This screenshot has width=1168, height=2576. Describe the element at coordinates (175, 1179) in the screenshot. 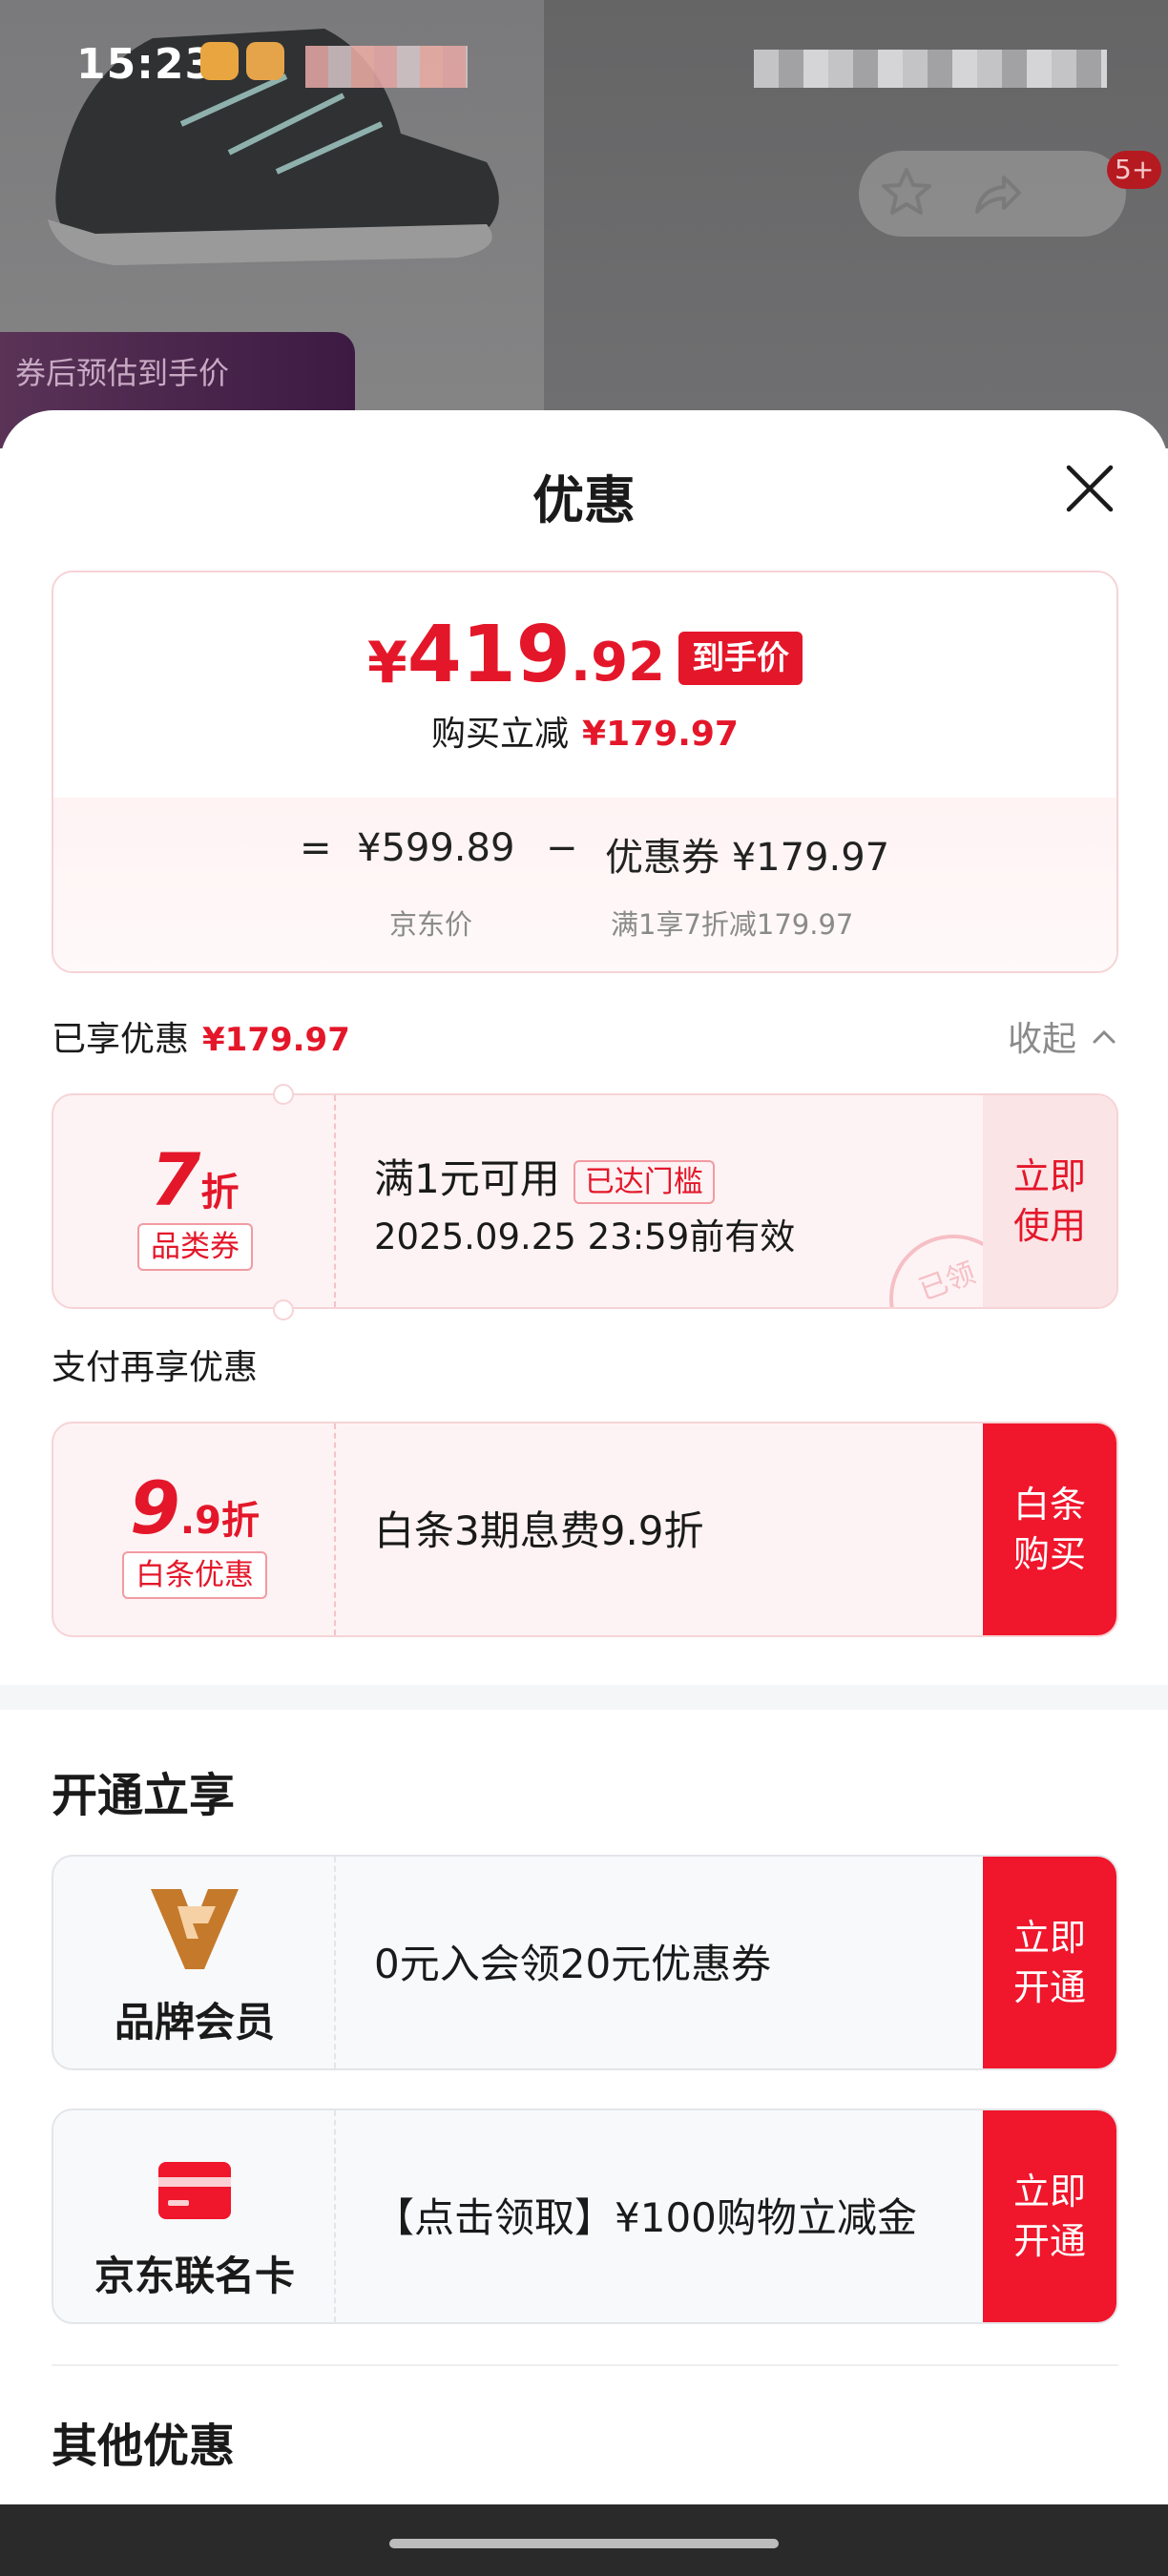

I see `coupon-value-number: 7` at that location.